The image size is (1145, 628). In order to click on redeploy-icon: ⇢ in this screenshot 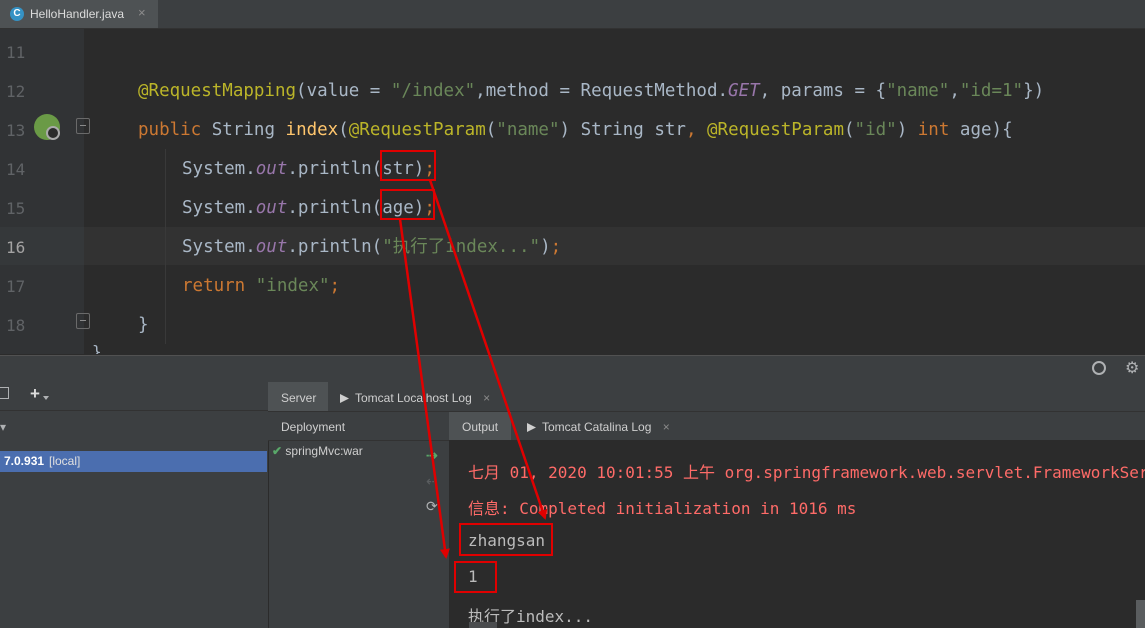, I will do `click(432, 455)`.